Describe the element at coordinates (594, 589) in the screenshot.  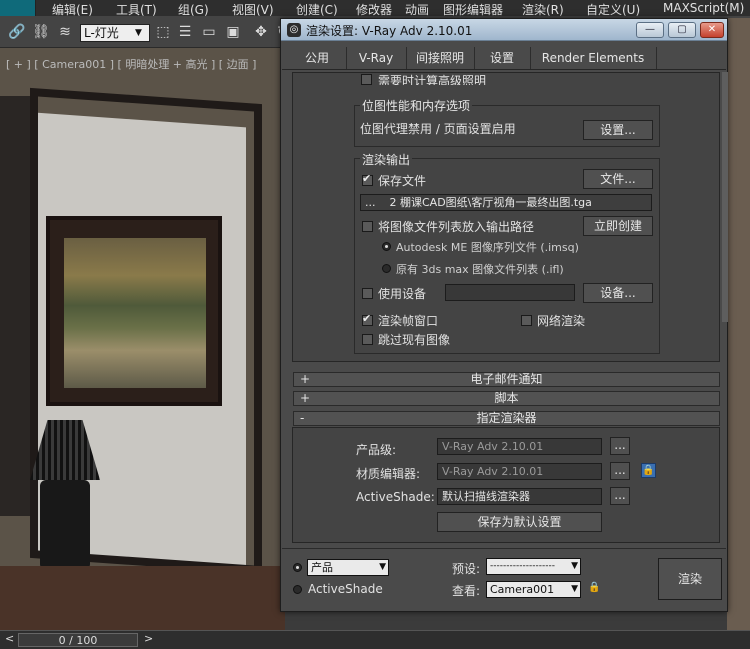
I see `lock-view-icon: 🔒` at that location.